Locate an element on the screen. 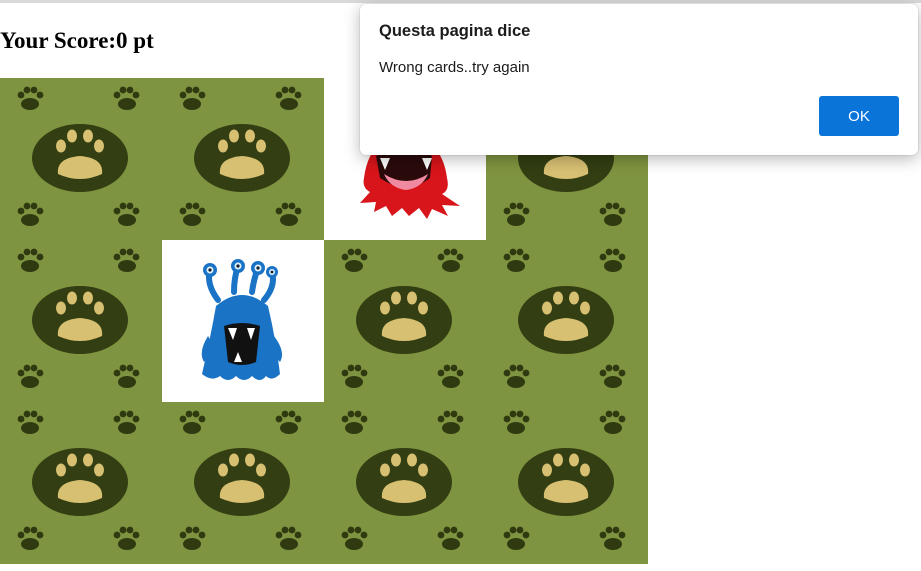 The image size is (921, 571). blue-monster-icon is located at coordinates (241, 319).